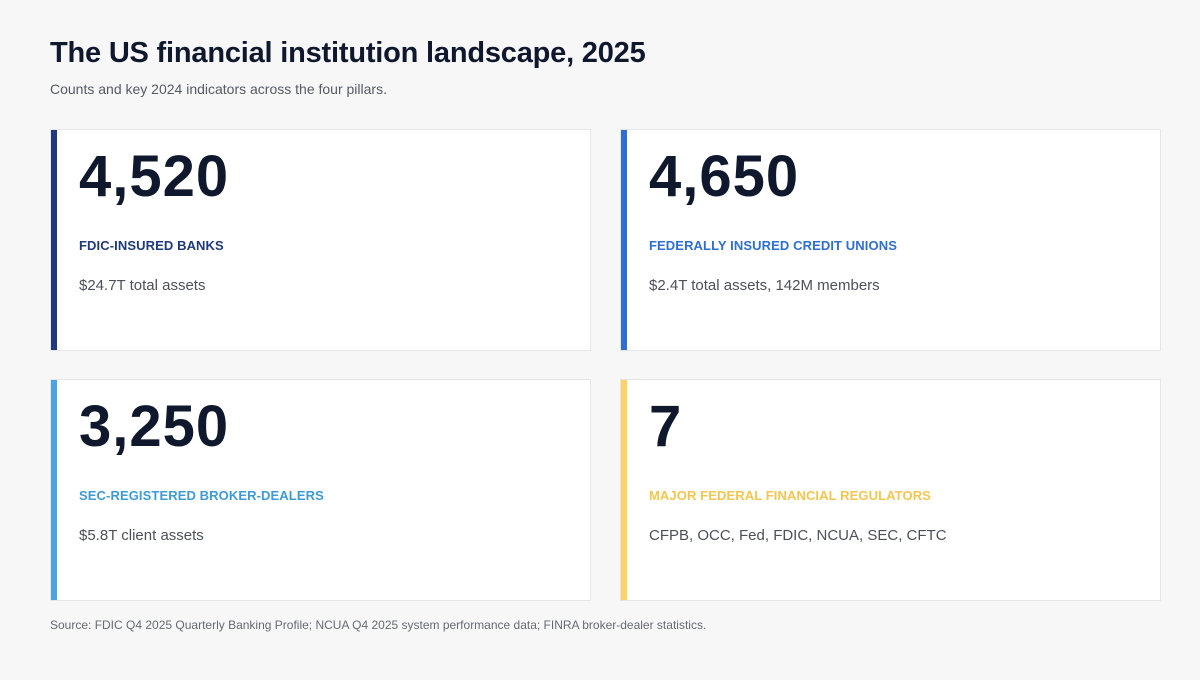 The height and width of the screenshot is (680, 1200). Describe the element at coordinates (154, 426) in the screenshot. I see `stat-value: 3,250` at that location.